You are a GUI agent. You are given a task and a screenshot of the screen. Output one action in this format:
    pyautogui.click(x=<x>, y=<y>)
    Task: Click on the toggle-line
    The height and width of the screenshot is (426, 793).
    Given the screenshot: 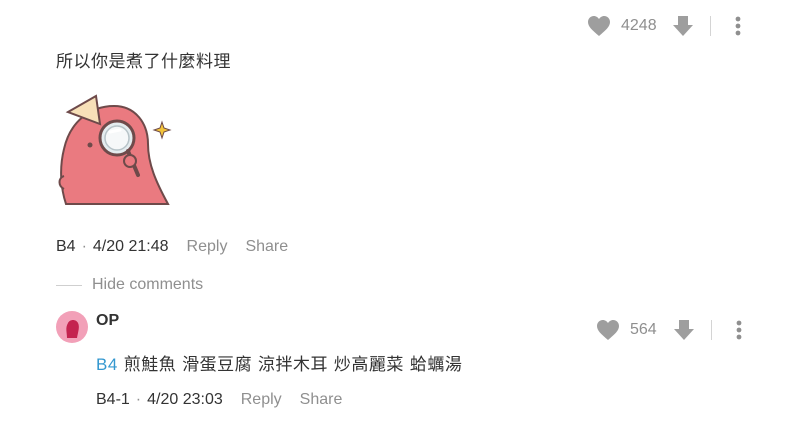 What is the action you would take?
    pyautogui.click(x=69, y=285)
    